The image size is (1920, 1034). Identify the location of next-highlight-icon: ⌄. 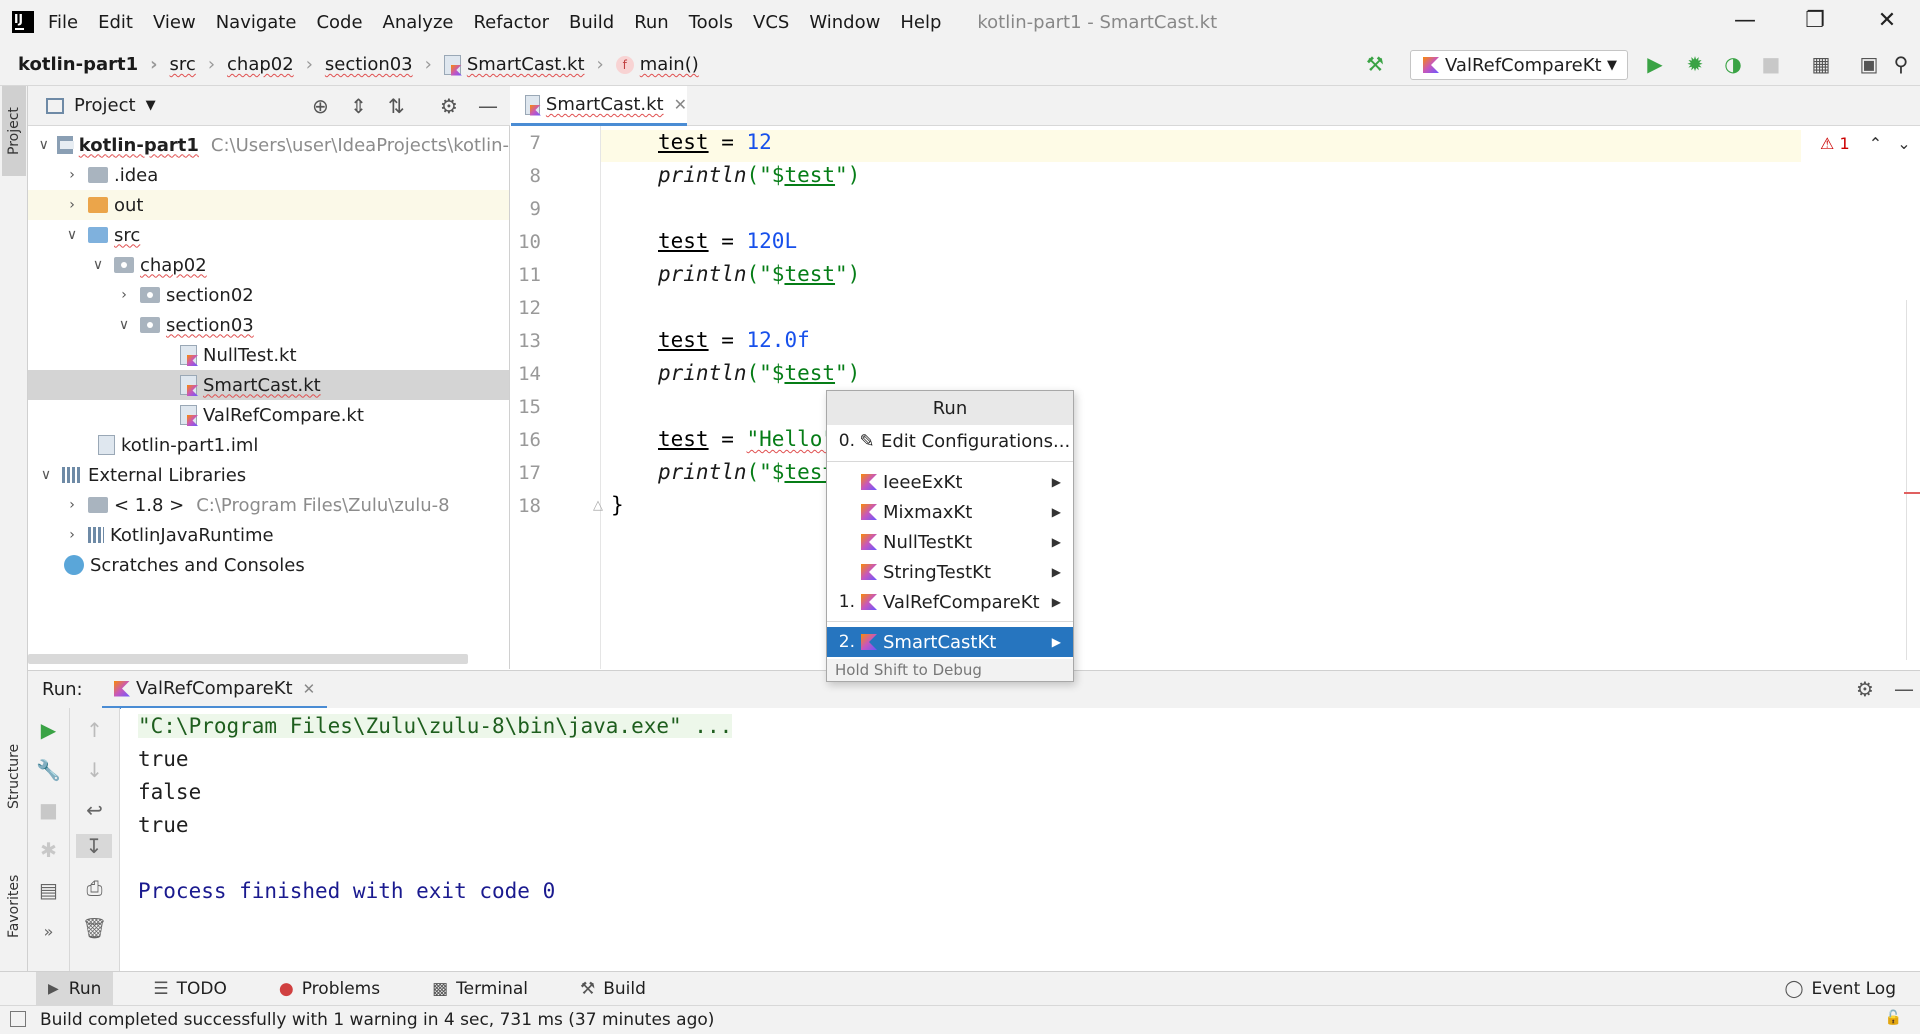
(1903, 143).